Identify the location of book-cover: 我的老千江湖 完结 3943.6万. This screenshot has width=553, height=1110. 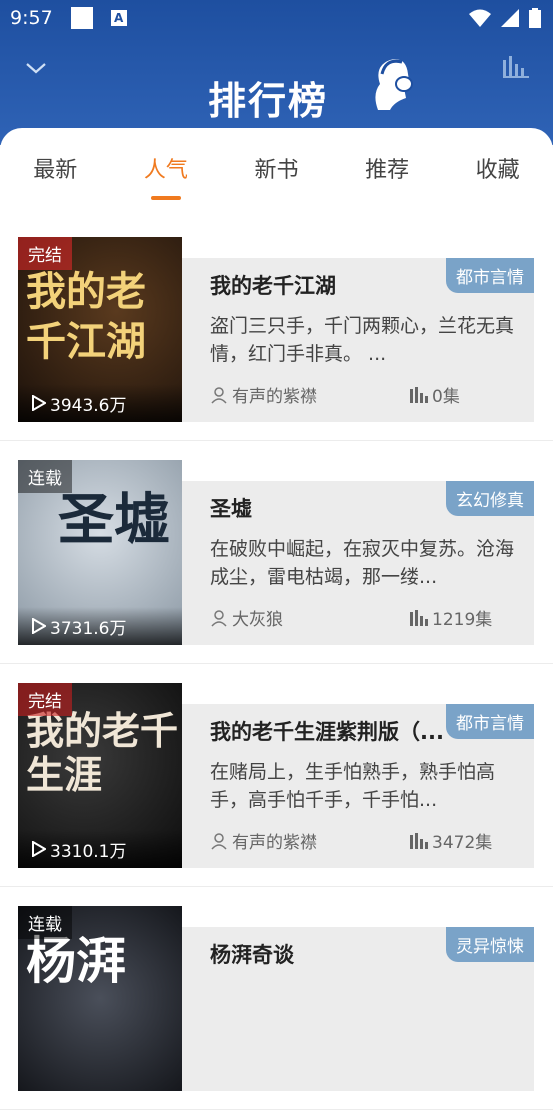
(100, 329).